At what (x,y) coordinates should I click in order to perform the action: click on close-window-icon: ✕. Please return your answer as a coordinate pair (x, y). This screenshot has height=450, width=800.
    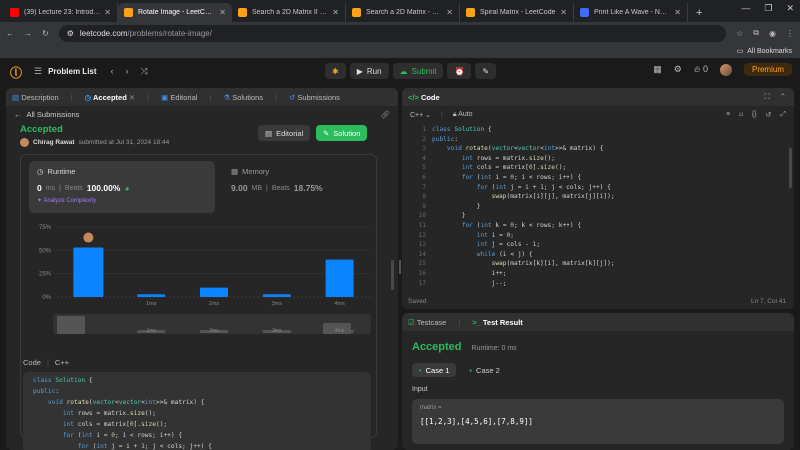
    Looking at the image, I should click on (790, 8).